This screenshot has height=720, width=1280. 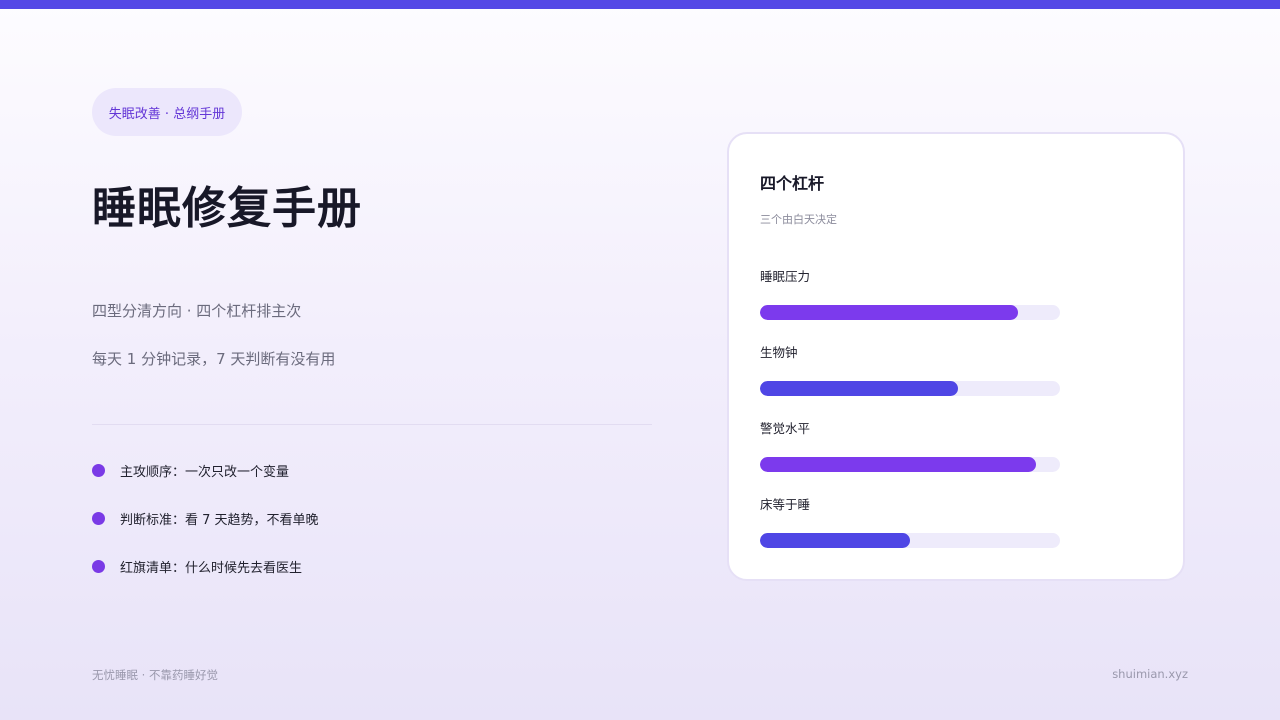 What do you see at coordinates (211, 568) in the screenshot?
I see `bullet-text: 红旗清单：什么时候先去看医生` at bounding box center [211, 568].